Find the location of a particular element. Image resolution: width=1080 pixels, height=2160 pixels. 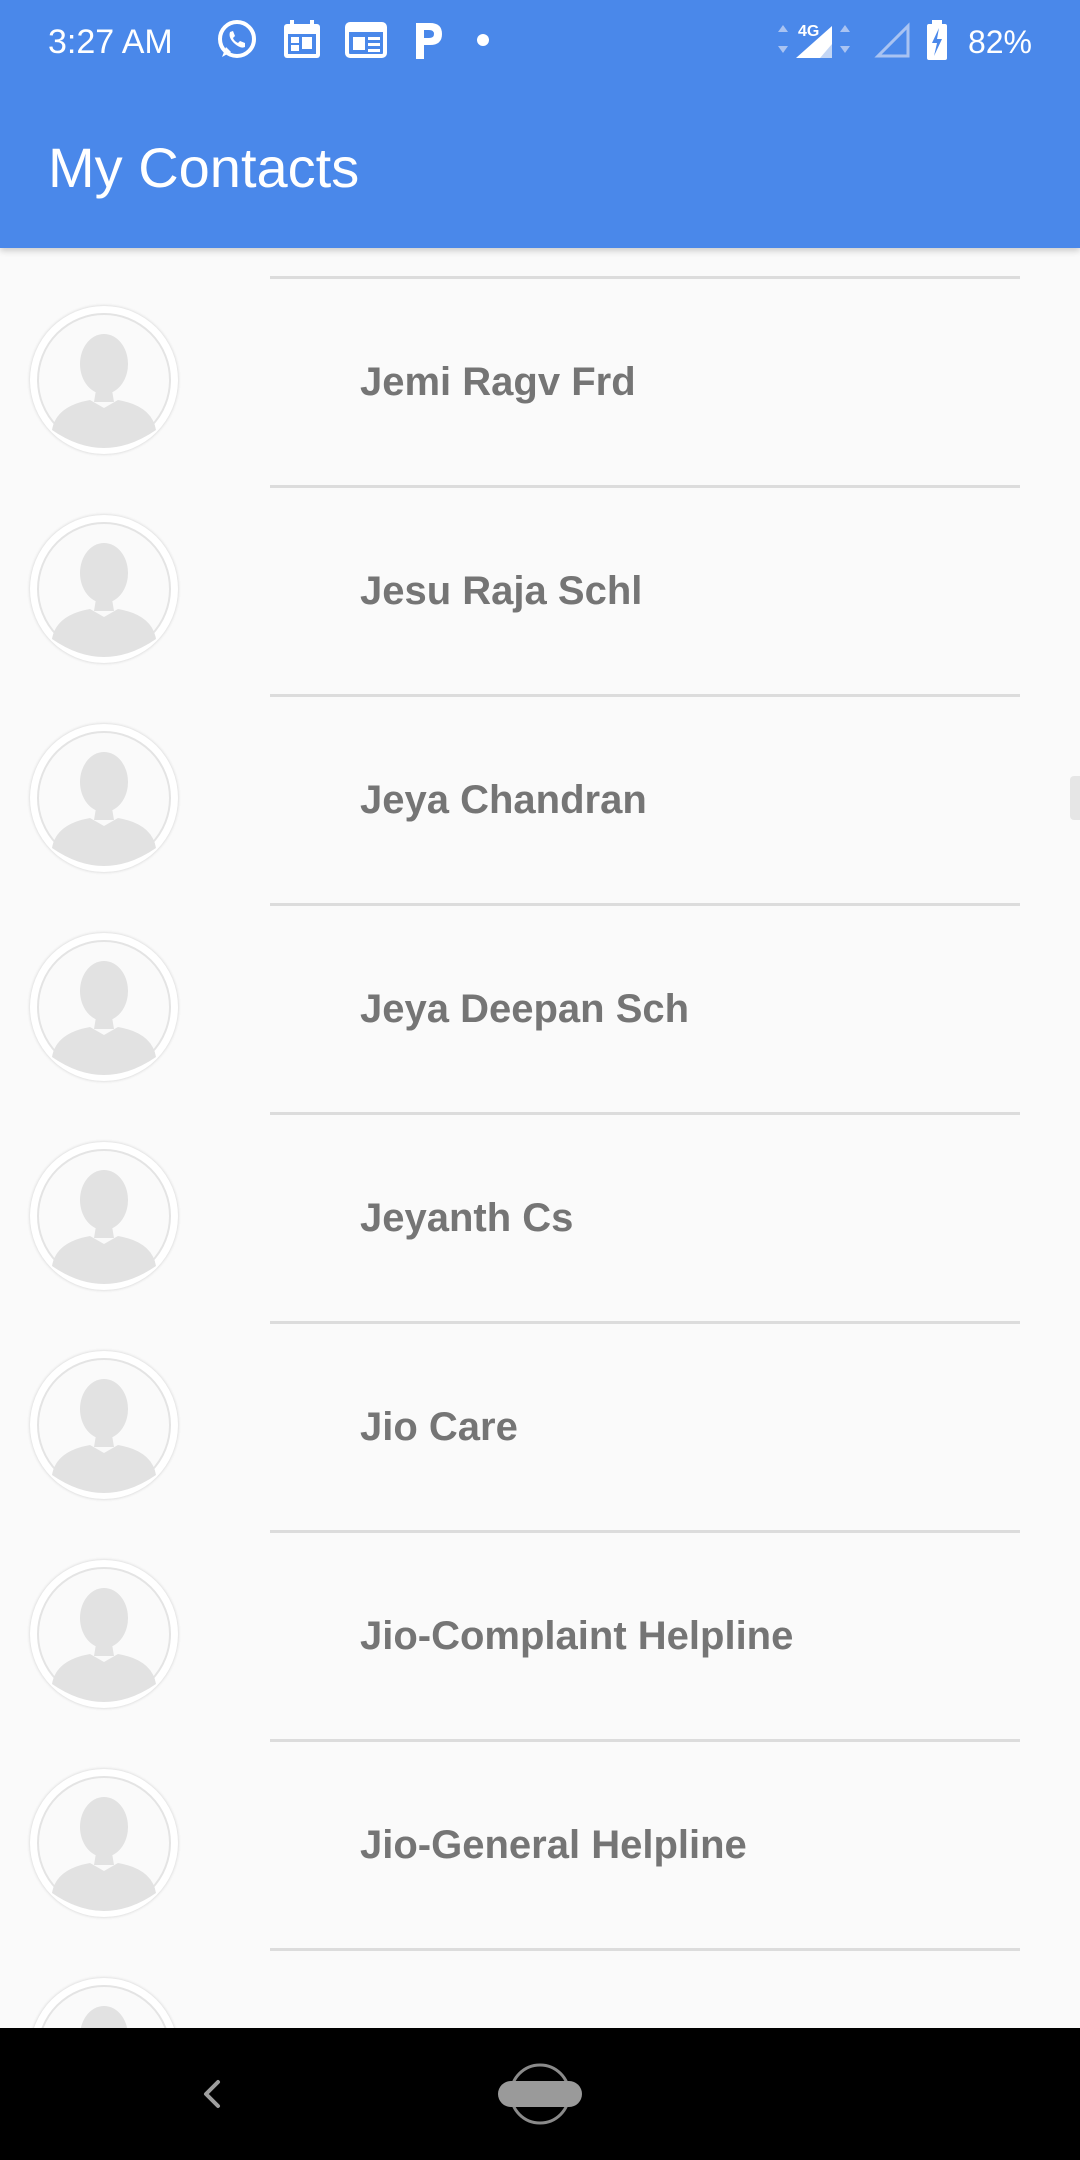

parking-icon is located at coordinates (428, 42).